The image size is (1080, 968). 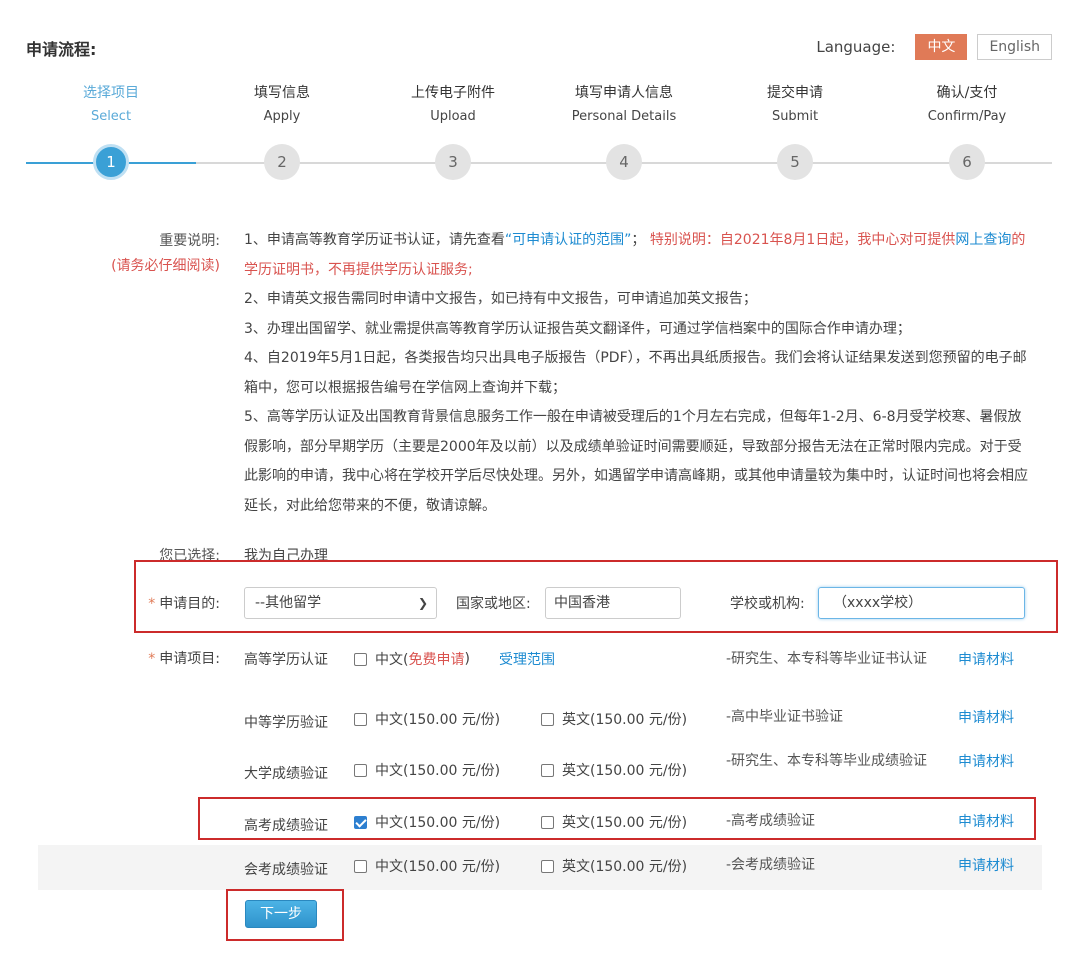 What do you see at coordinates (436, 660) in the screenshot?
I see `free-label: 免费申请` at bounding box center [436, 660].